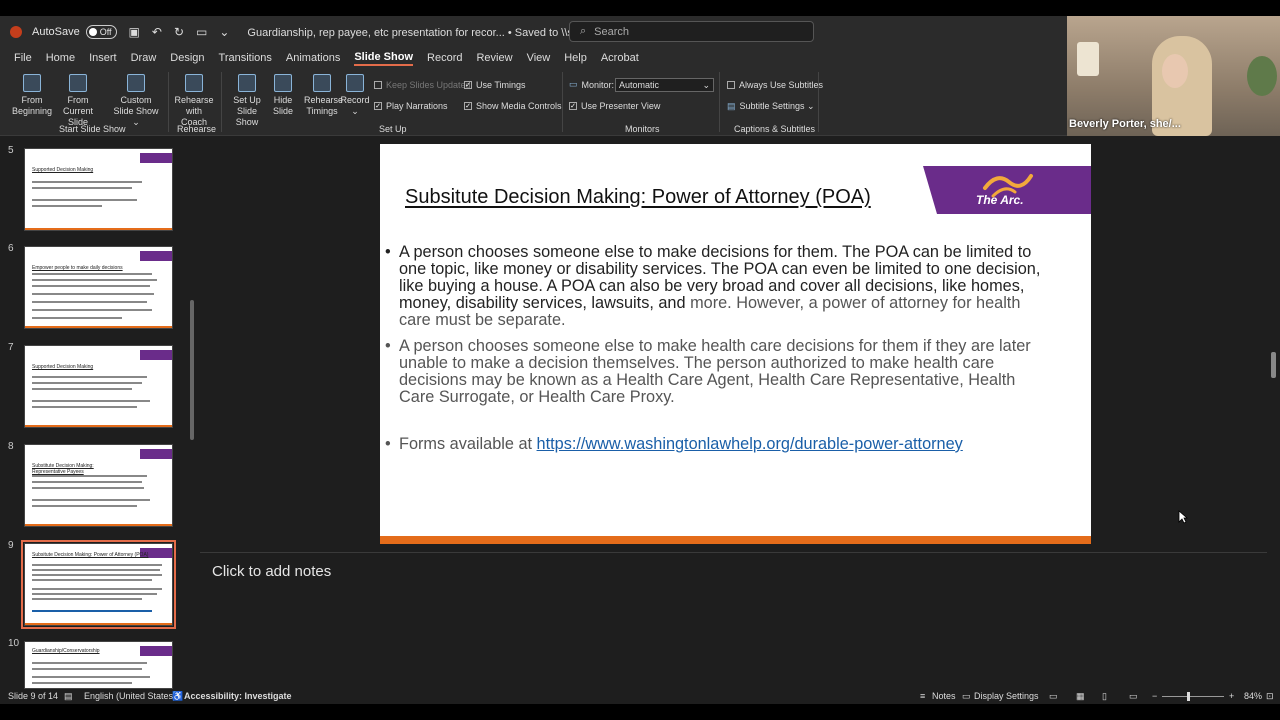  Describe the element at coordinates (539, 58) in the screenshot. I see `tab-view: View` at that location.